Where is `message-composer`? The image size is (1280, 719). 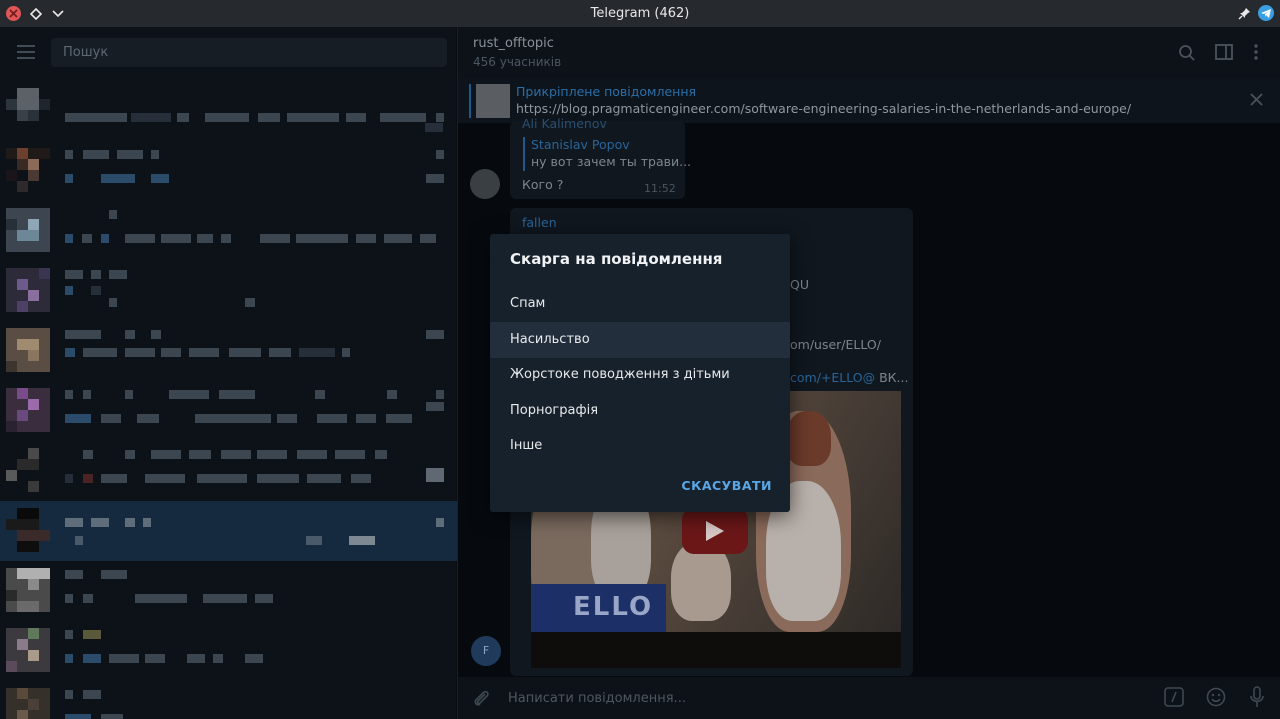
message-composer is located at coordinates (869, 698).